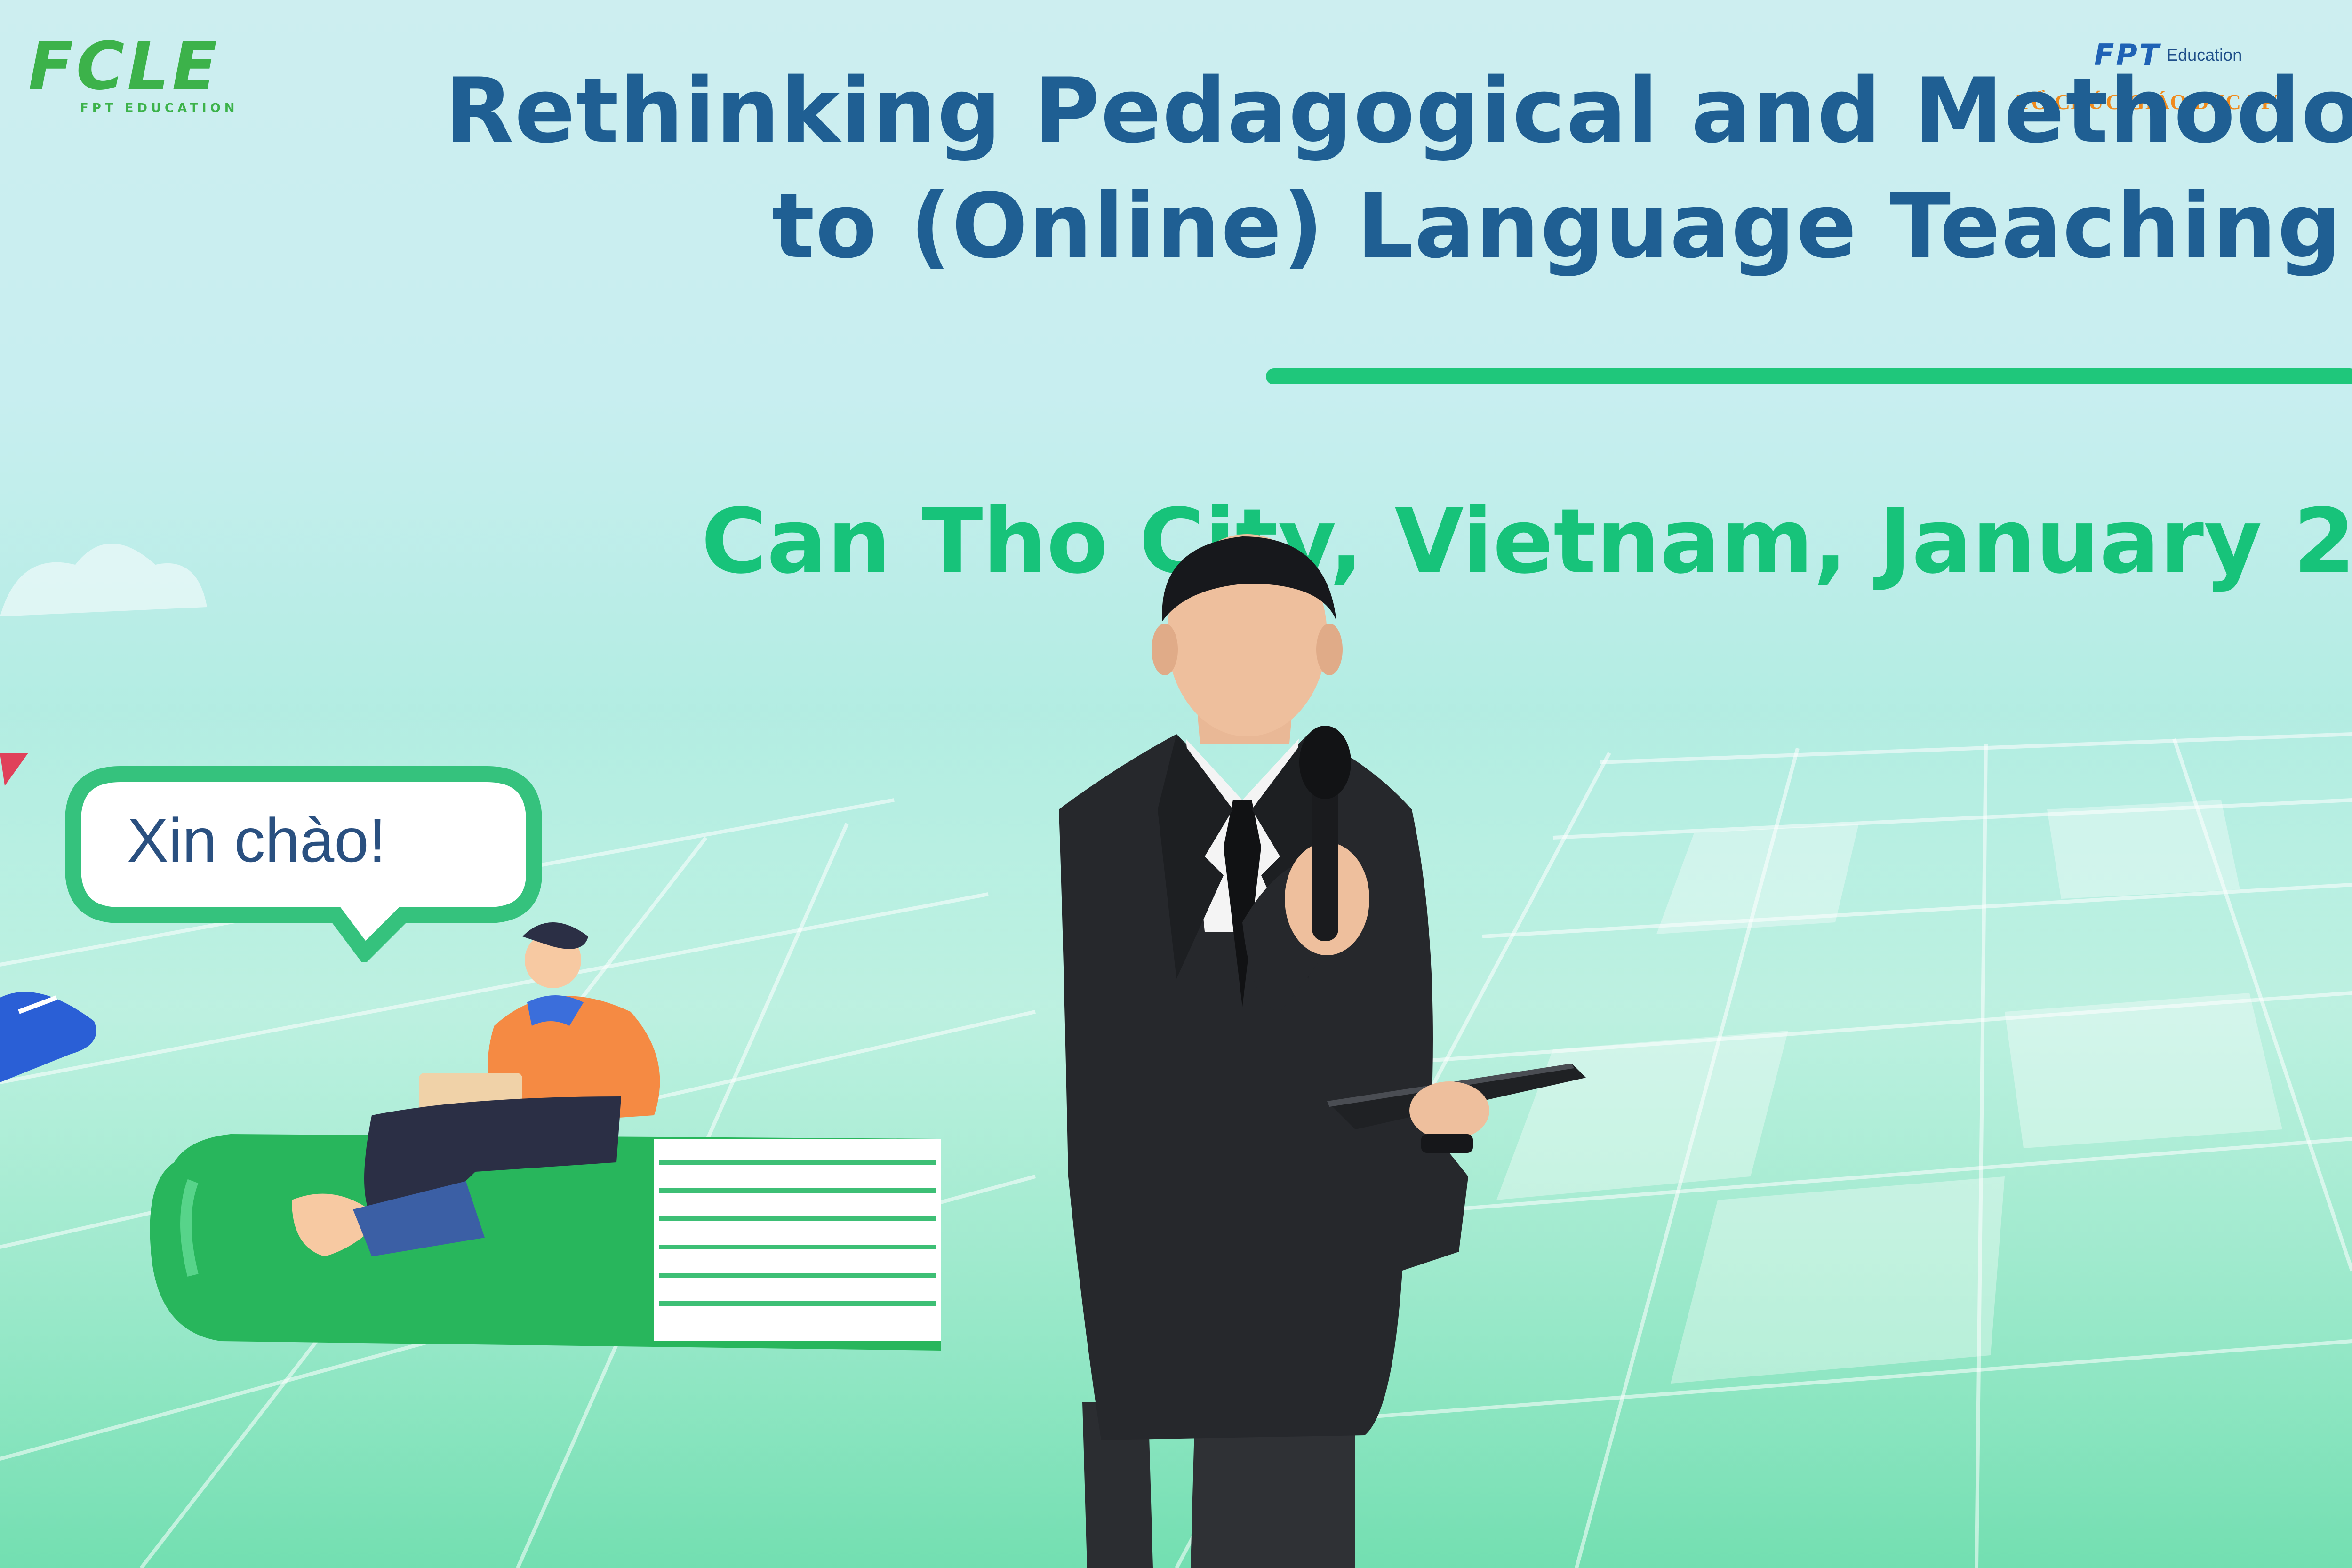  I want to click on title-divider, so click(1809, 376).